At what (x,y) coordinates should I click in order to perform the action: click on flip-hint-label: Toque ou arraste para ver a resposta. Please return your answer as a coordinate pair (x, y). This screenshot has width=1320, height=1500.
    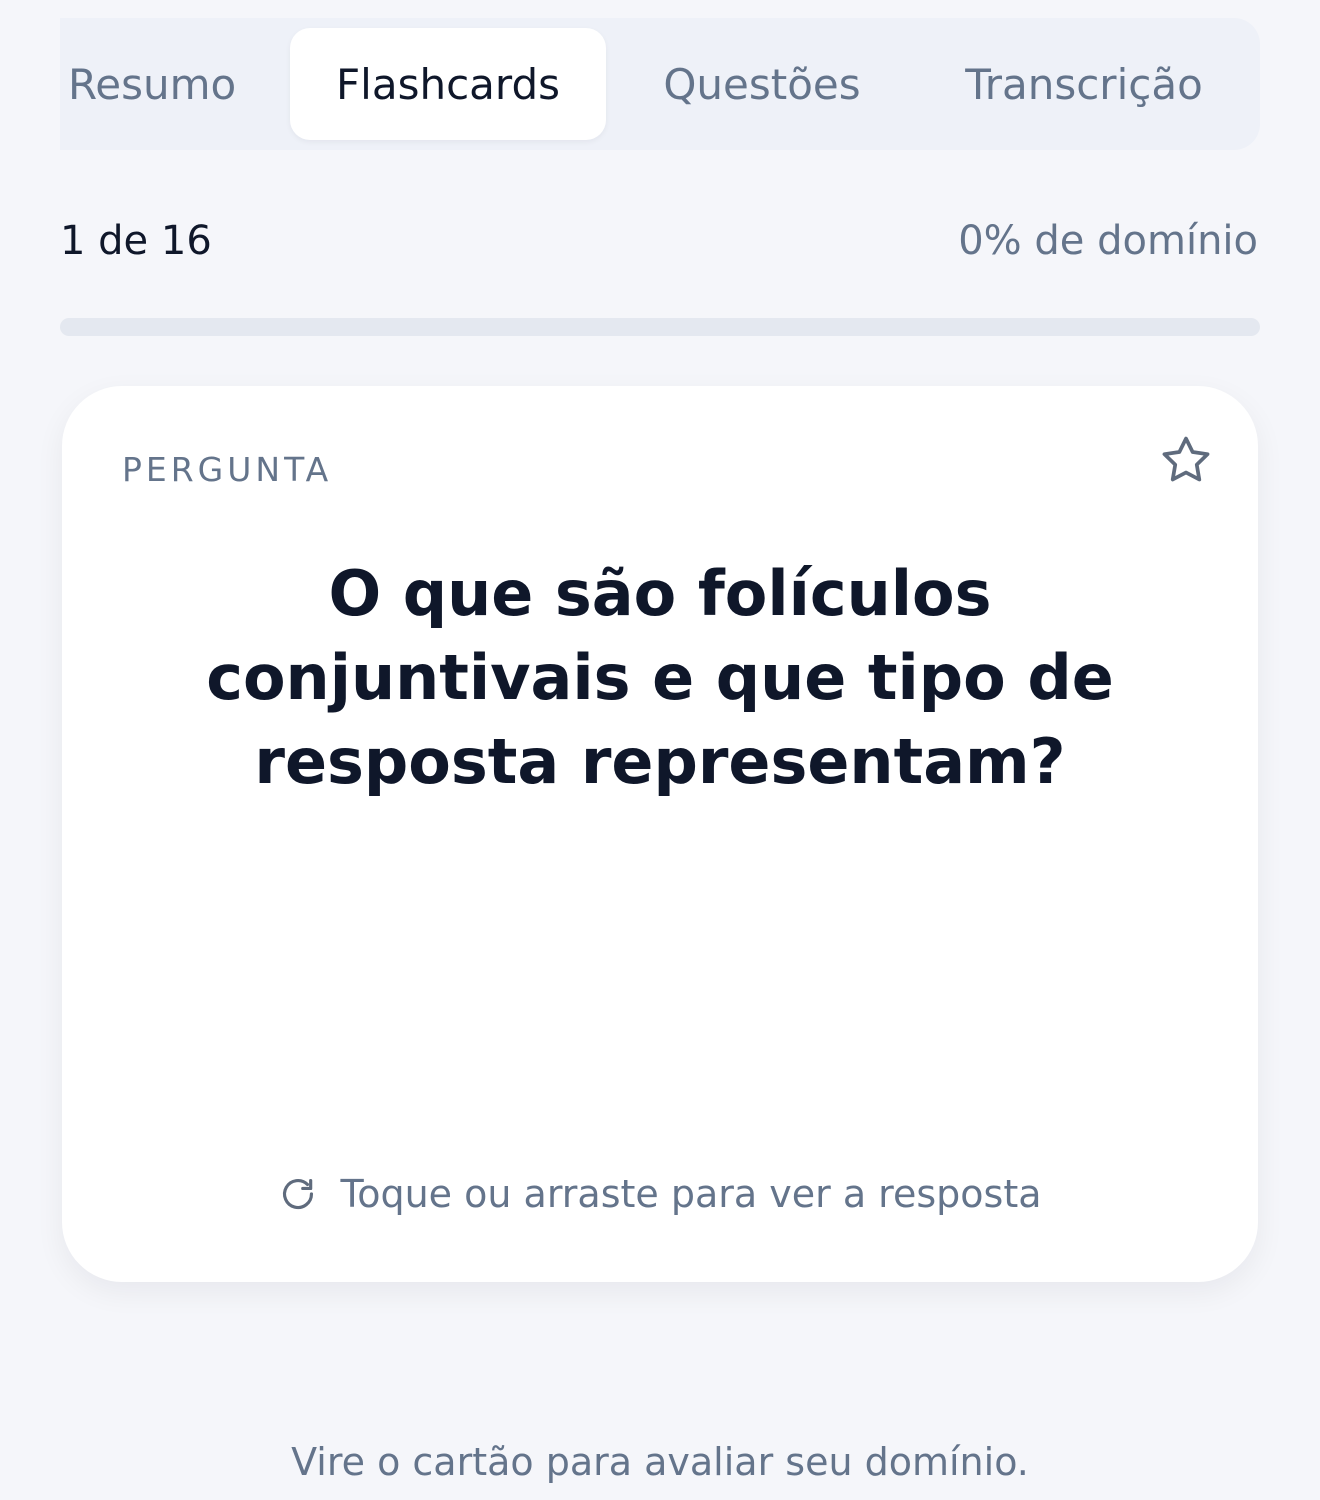
    Looking at the image, I should click on (691, 1194).